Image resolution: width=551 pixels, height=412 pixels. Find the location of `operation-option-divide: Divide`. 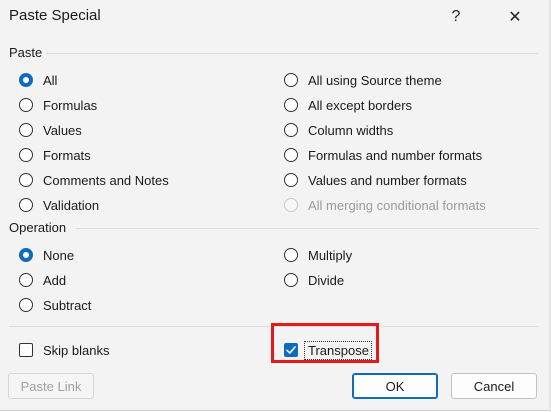

operation-option-divide: Divide is located at coordinates (314, 280).